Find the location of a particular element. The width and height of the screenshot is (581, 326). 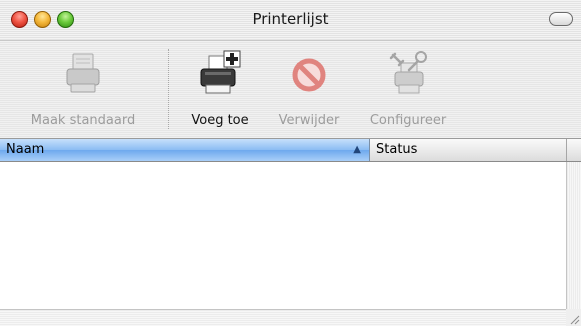

column-name-label: Naam is located at coordinates (25, 149).